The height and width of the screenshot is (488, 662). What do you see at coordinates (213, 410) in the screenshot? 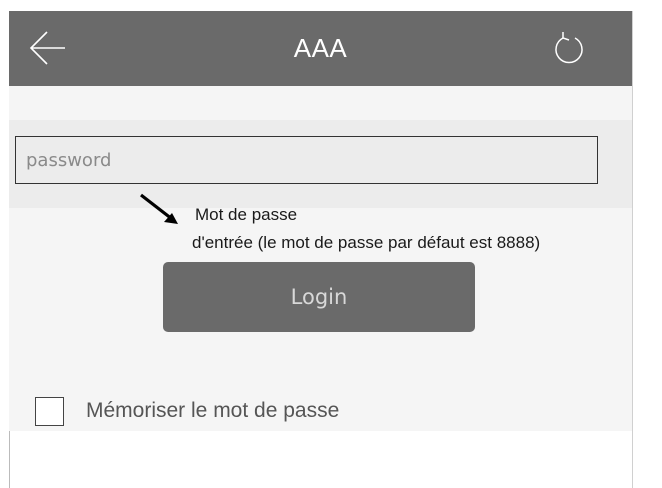
I see `remember-password-label: Mémoriser le mot de passe` at bounding box center [213, 410].